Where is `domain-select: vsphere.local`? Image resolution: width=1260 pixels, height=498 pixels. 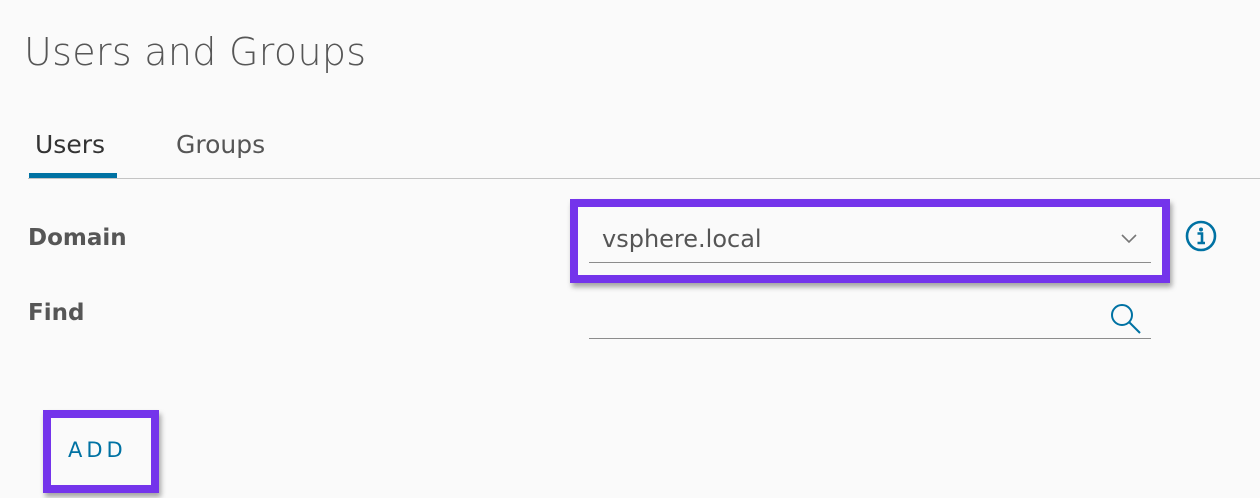 domain-select: vsphere.local is located at coordinates (870, 240).